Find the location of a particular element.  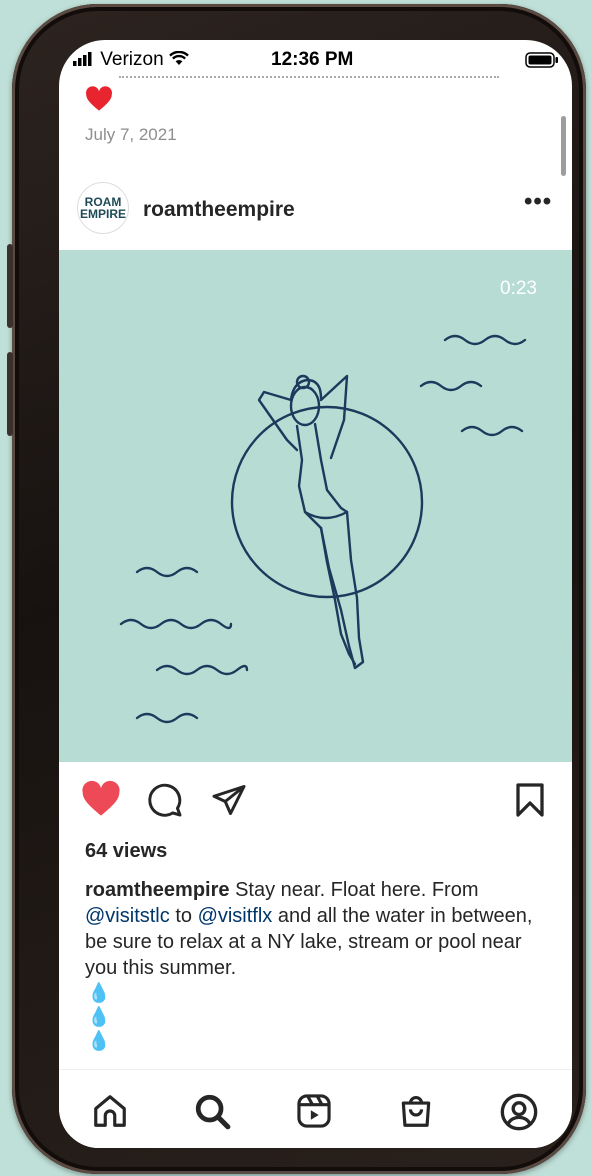

post-username: roamtheempire is located at coordinates (219, 210).